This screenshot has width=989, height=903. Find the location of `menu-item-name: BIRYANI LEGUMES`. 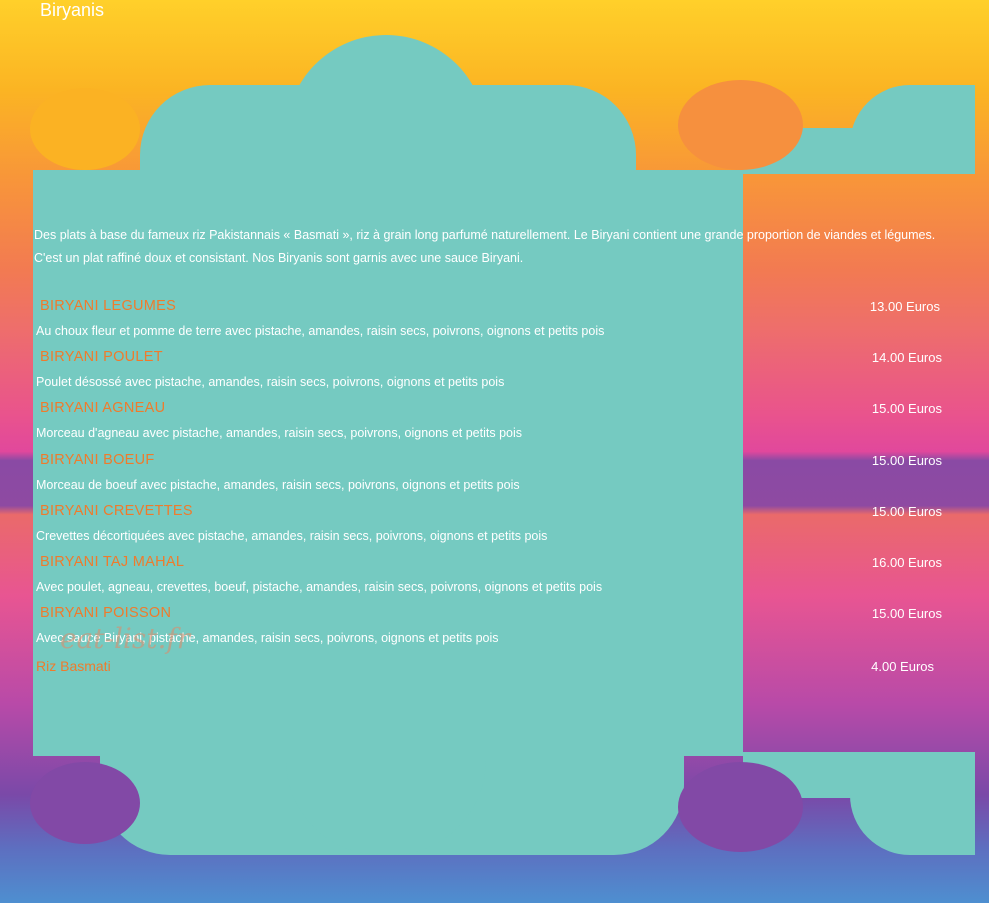

menu-item-name: BIRYANI LEGUMES is located at coordinates (108, 306).